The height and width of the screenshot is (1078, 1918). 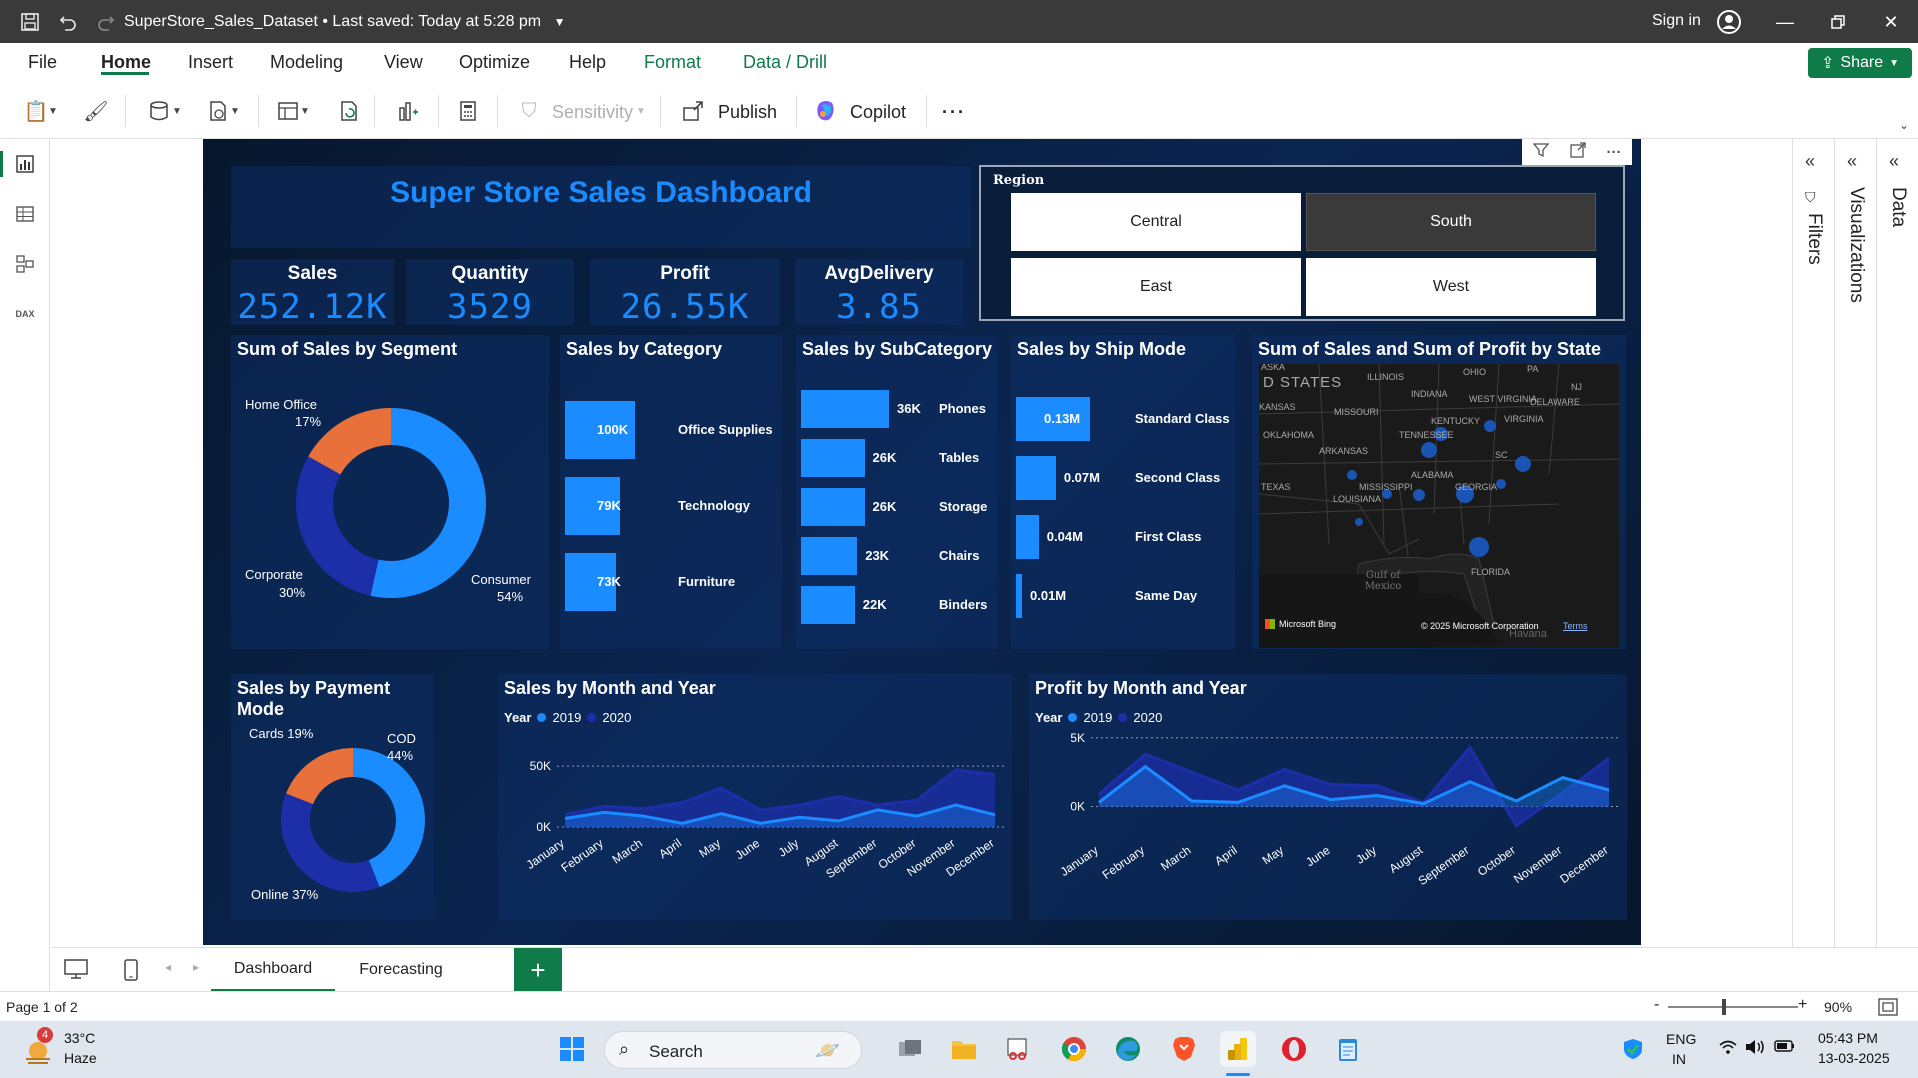 What do you see at coordinates (1856, 543) in the screenshot?
I see `visualizations-pane: « Visualizations` at bounding box center [1856, 543].